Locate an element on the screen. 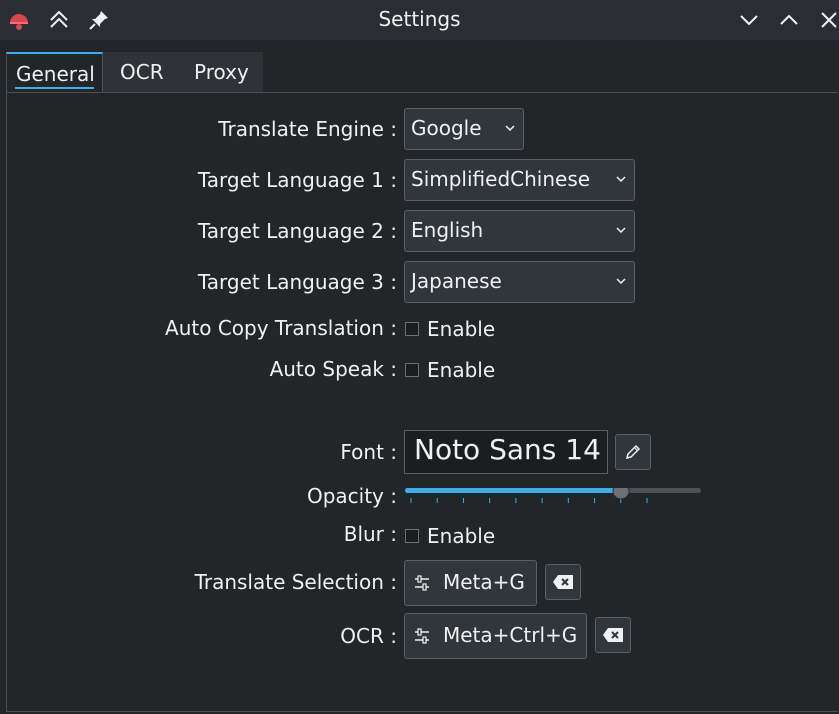  edit-font-button is located at coordinates (633, 452).